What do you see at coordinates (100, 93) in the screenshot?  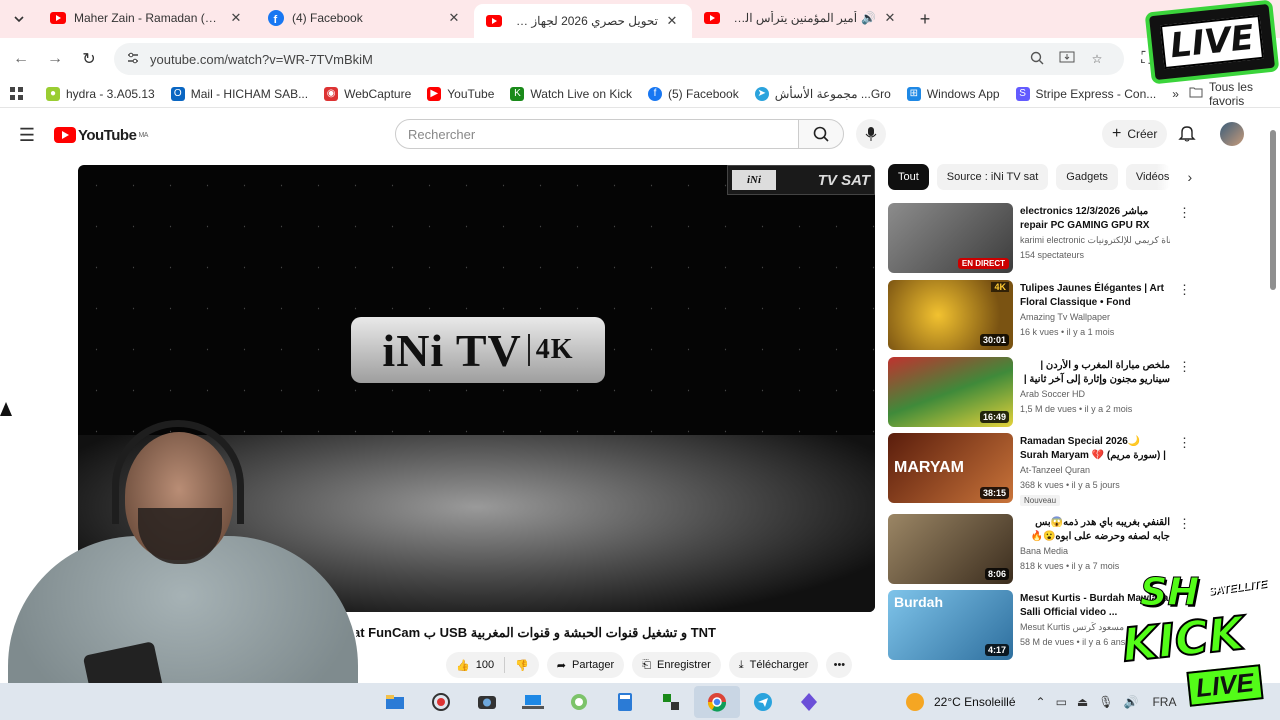 I see `bookmark-hydra: ● hydra - 3.A05.13` at bounding box center [100, 93].